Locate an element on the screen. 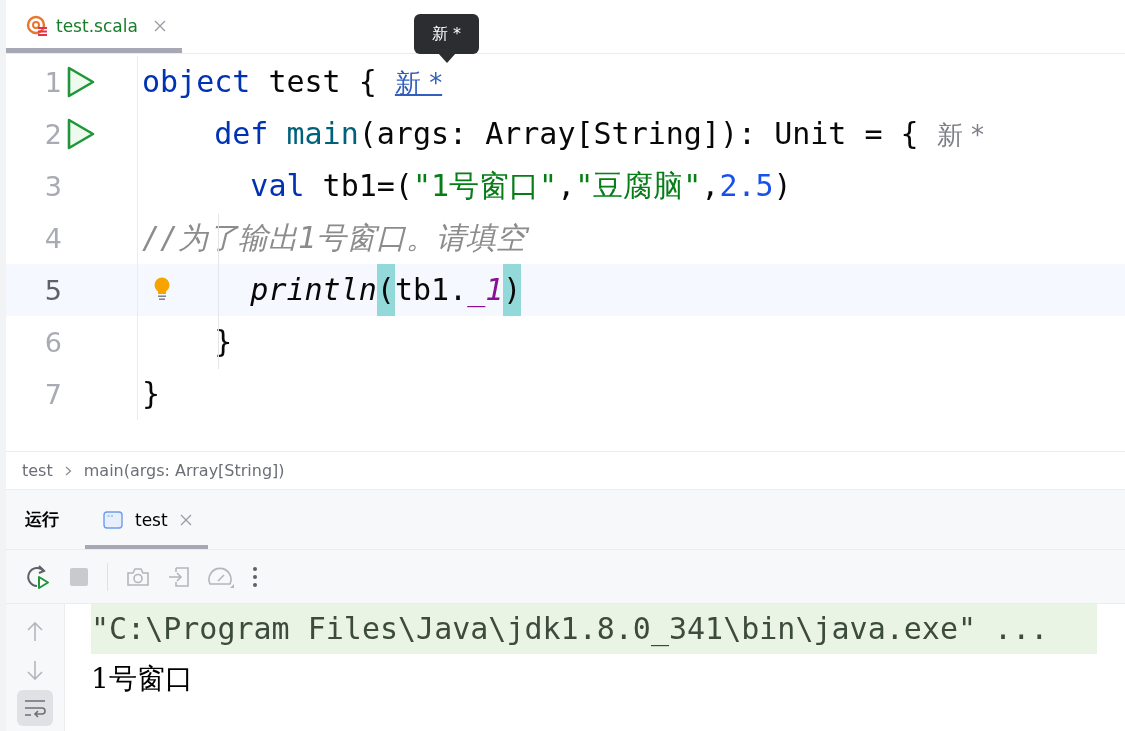  chevron-icon is located at coordinates (68, 470).